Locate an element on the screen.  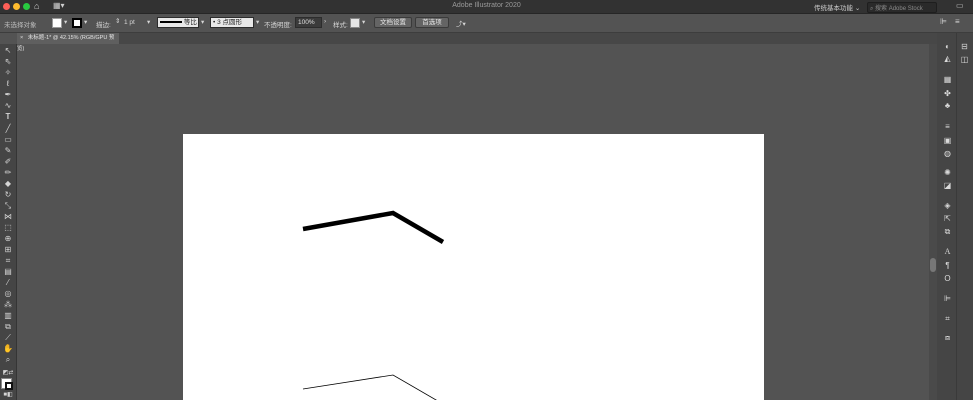
opacity-label: 不透明度: is located at coordinates (278, 24).